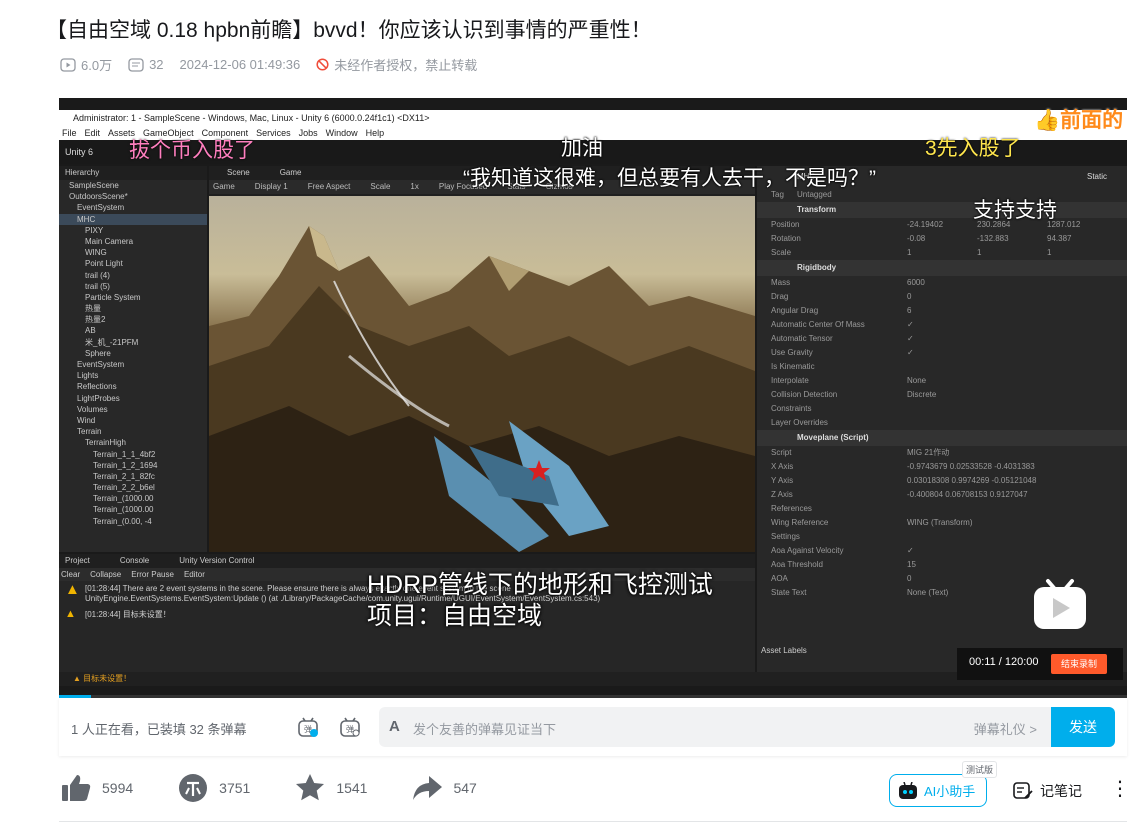 This screenshot has width=1139, height=828. I want to click on inspector-row-label: Collision Detection, so click(804, 394).